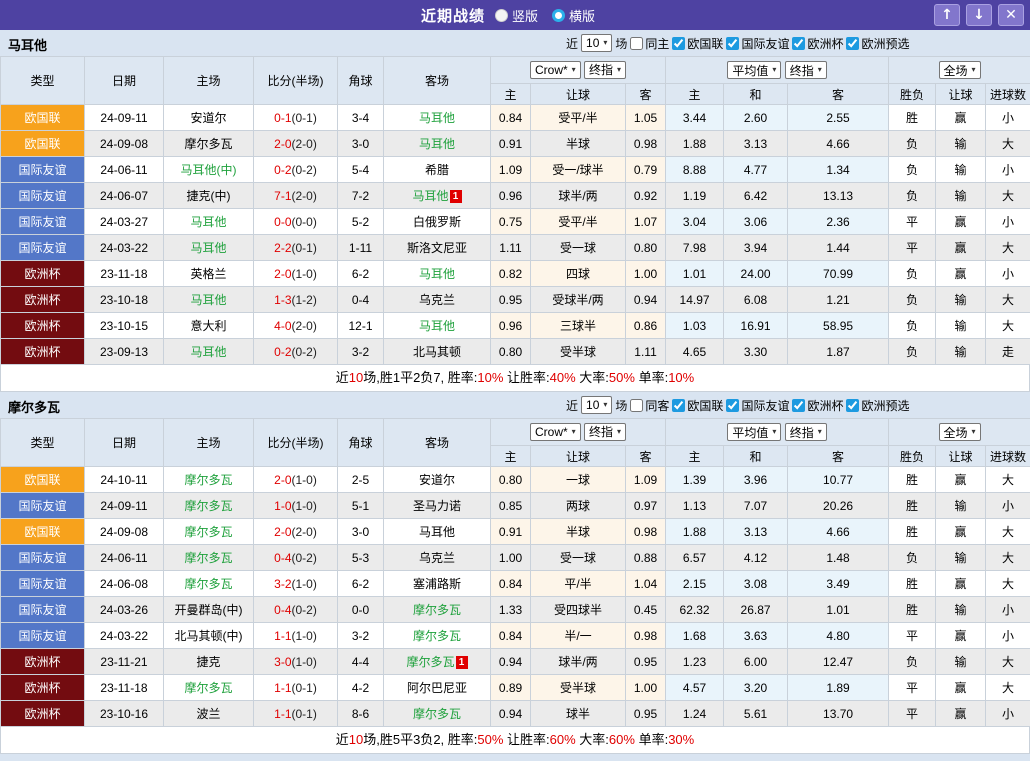  Describe the element at coordinates (912, 506) in the screenshot. I see `result-cell: 胜` at that location.